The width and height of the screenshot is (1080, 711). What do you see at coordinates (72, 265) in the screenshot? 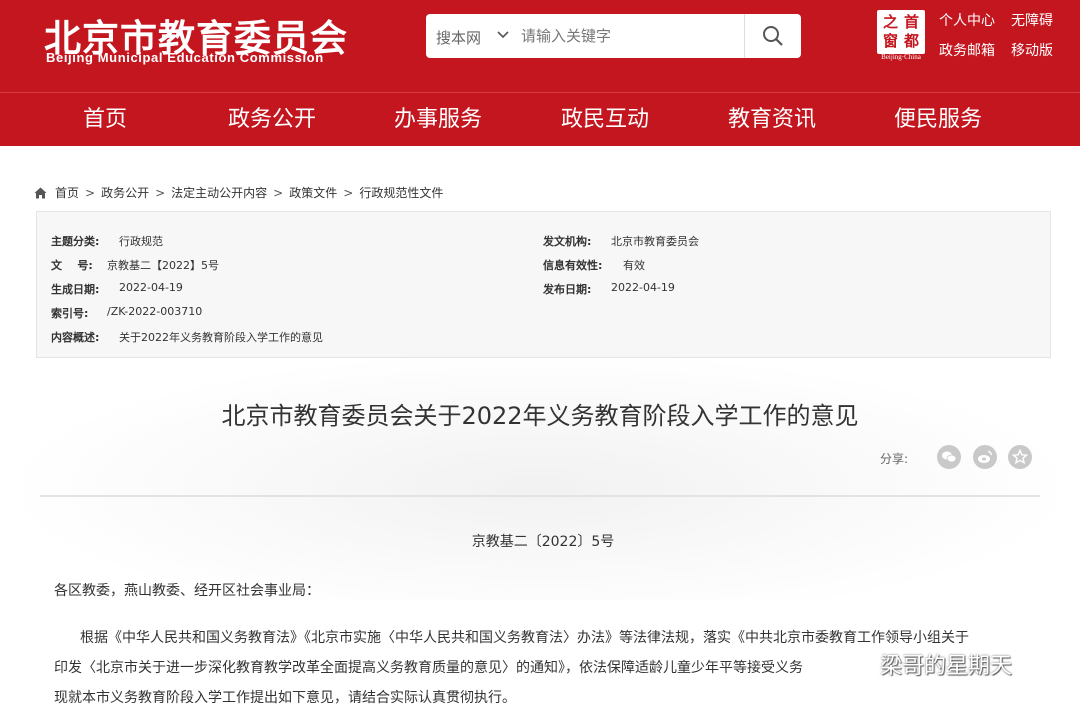
I see `docno-label: 文 号:` at bounding box center [72, 265].